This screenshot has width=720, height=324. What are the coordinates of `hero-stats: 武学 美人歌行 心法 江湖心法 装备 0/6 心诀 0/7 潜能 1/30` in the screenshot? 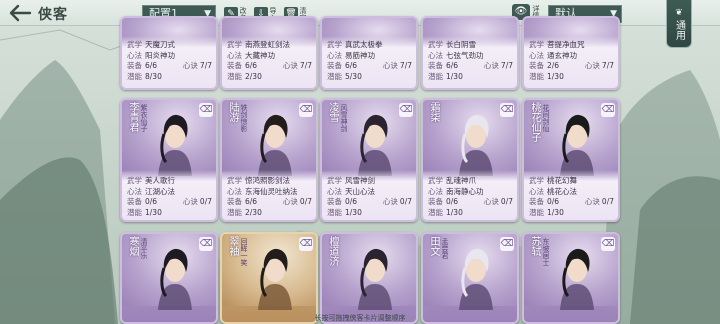 It's located at (169, 195).